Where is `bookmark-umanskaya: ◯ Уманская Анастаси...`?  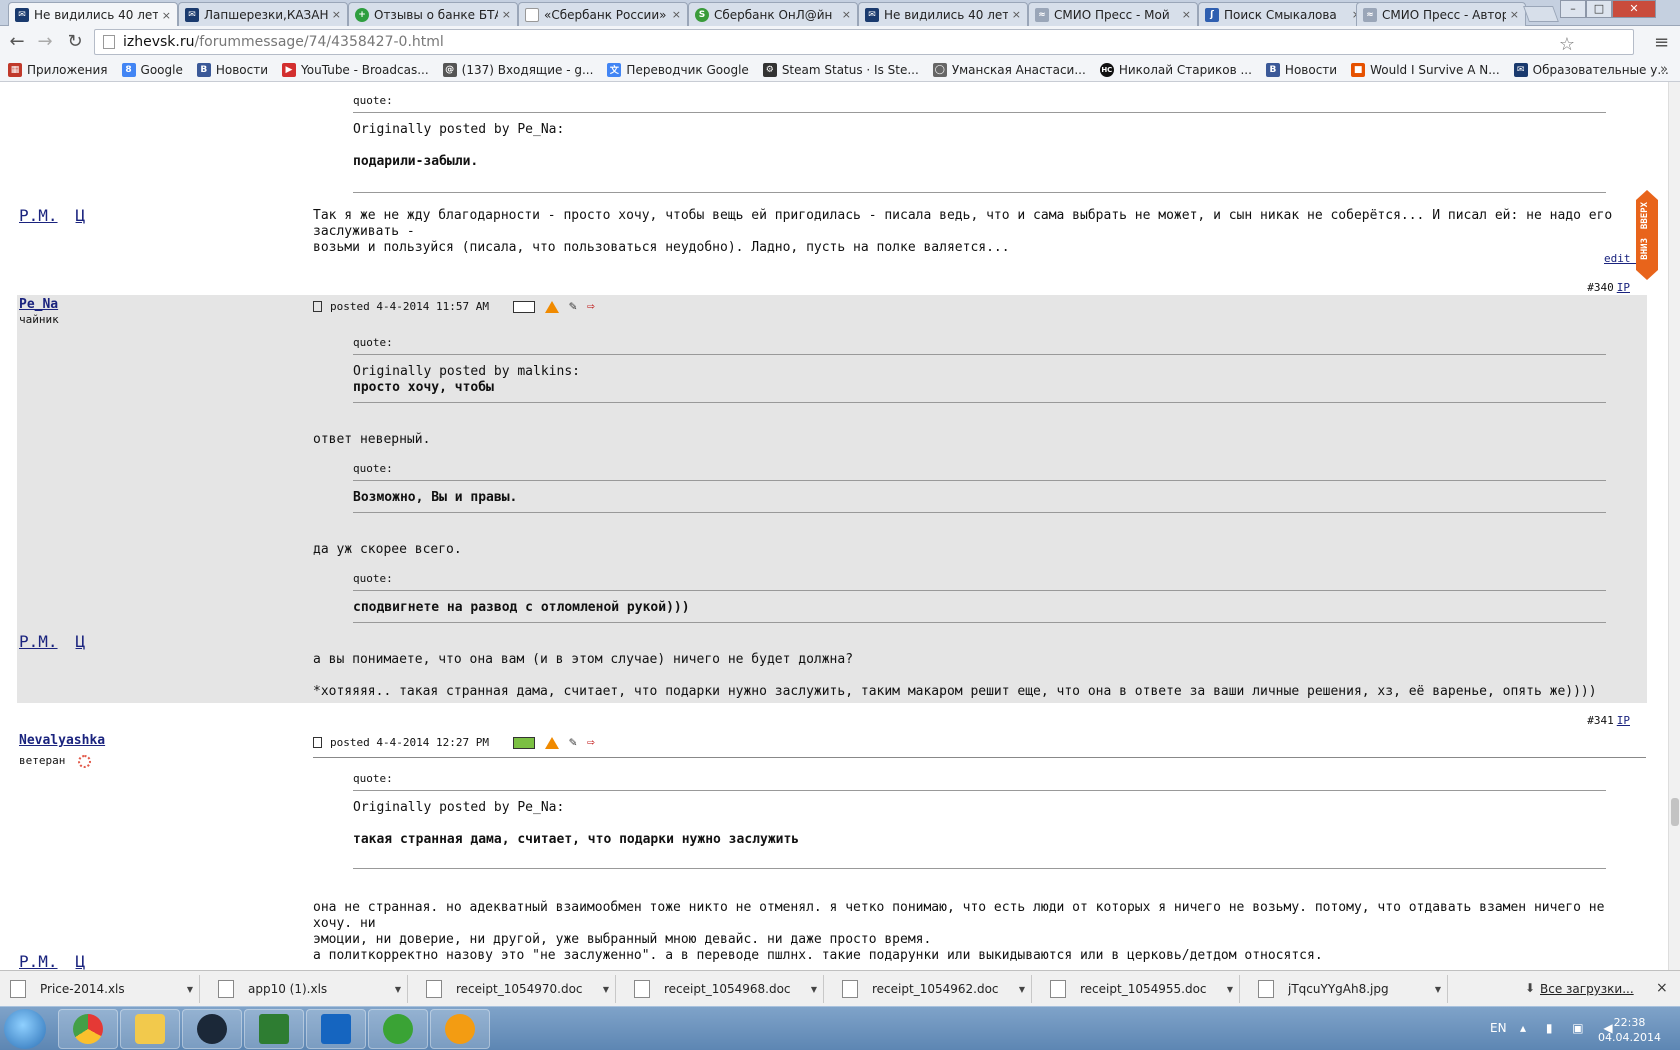 bookmark-umanskaya: ◯ Уманская Анастаси... is located at coordinates (1009, 69).